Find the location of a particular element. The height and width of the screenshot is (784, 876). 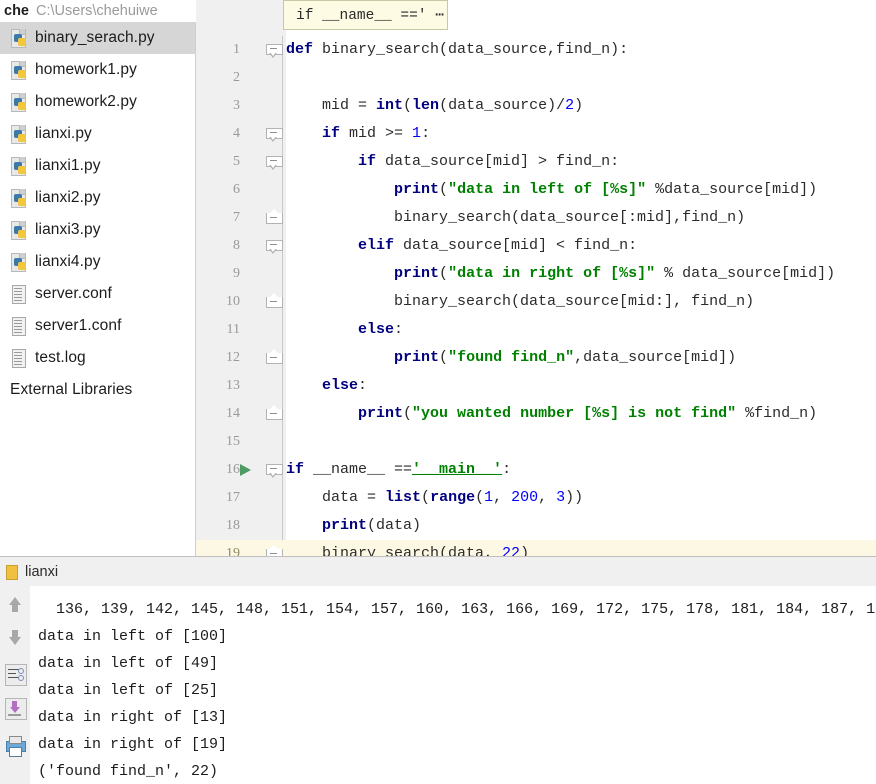

tree-item-label: test.log is located at coordinates (60, 357).